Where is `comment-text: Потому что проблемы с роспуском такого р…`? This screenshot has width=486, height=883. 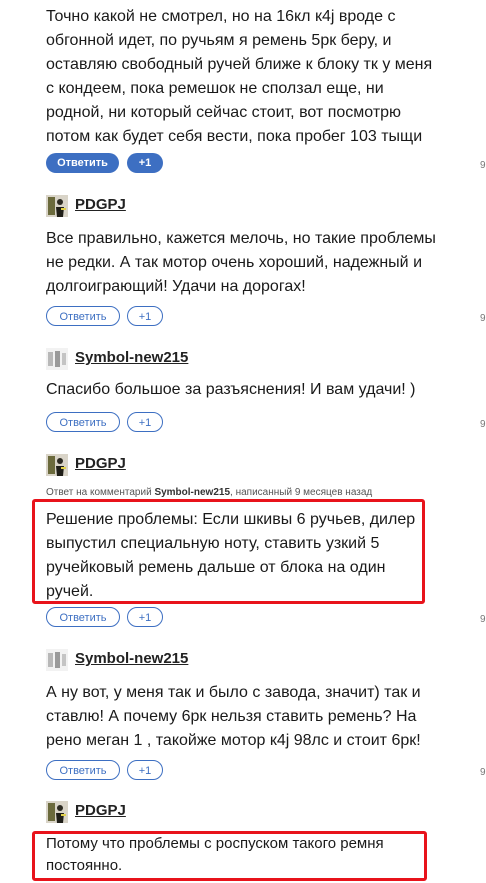
comment-text: Потому что проблемы с роспуском такого р… is located at coordinates (215, 854).